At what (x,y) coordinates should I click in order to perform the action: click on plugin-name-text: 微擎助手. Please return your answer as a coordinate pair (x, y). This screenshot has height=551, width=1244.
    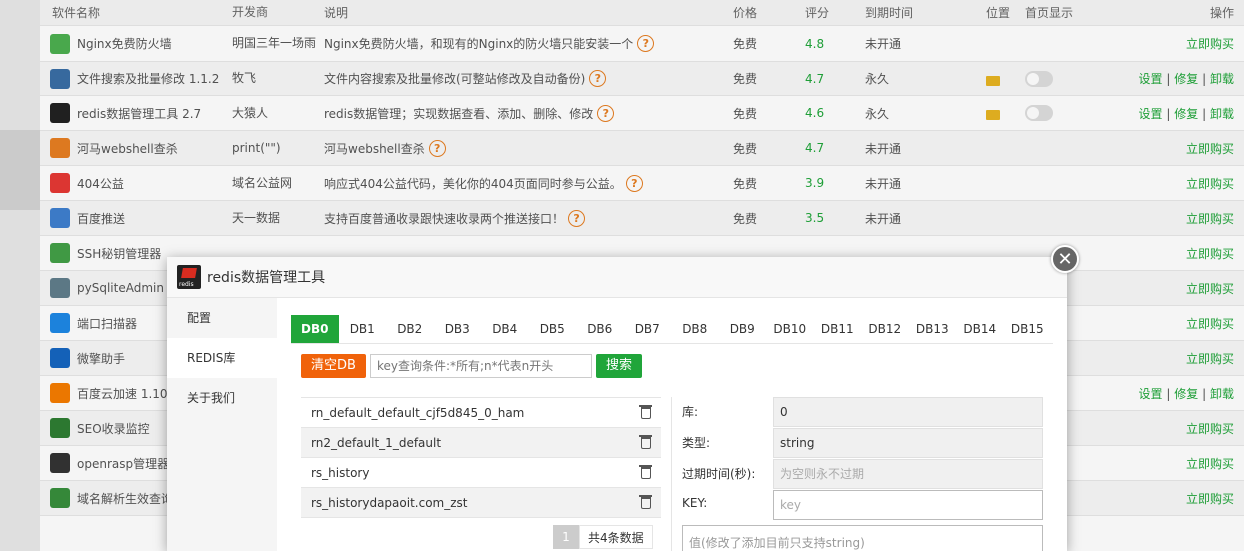
    Looking at the image, I should click on (101, 358).